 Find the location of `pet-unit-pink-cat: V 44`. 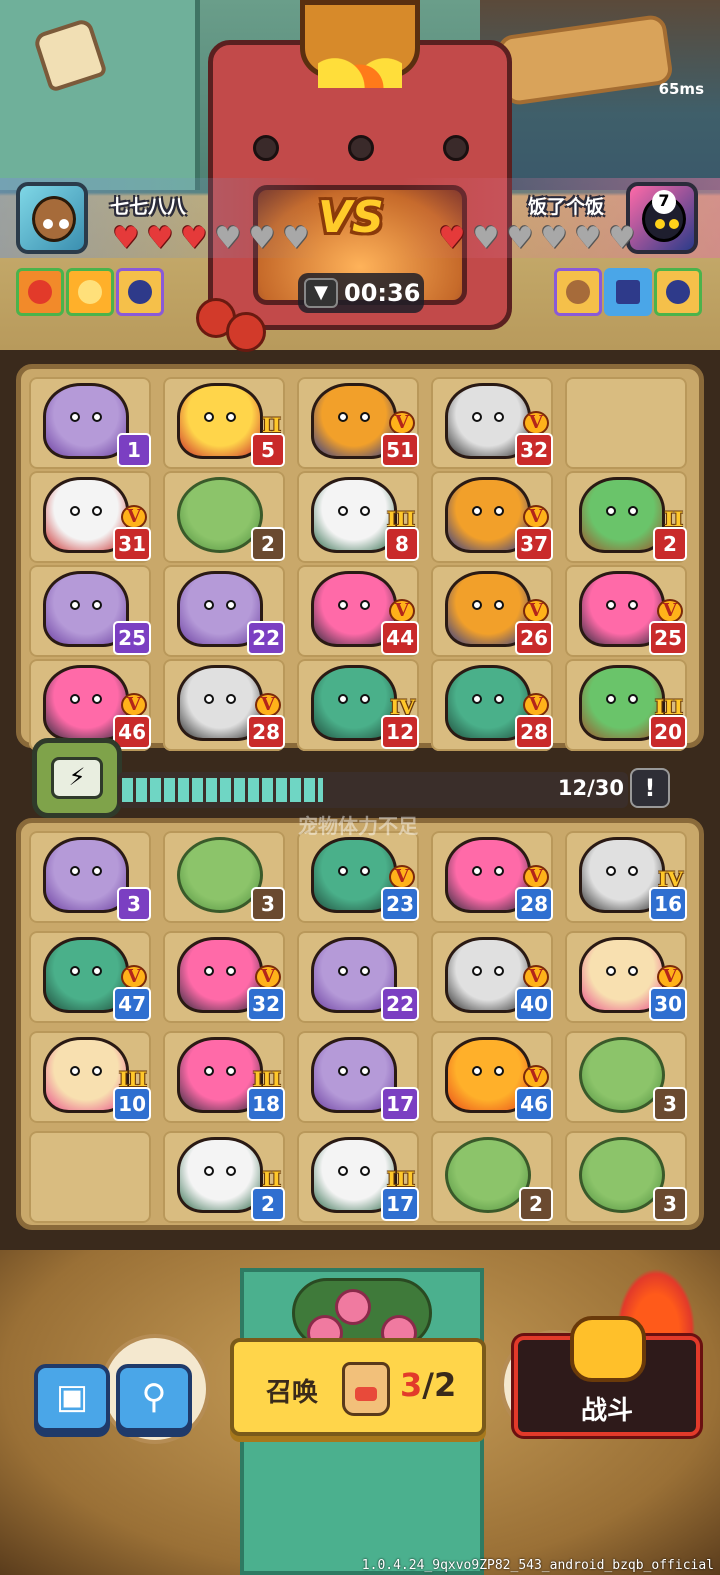

pet-unit-pink-cat: V 44 is located at coordinates (359, 611).